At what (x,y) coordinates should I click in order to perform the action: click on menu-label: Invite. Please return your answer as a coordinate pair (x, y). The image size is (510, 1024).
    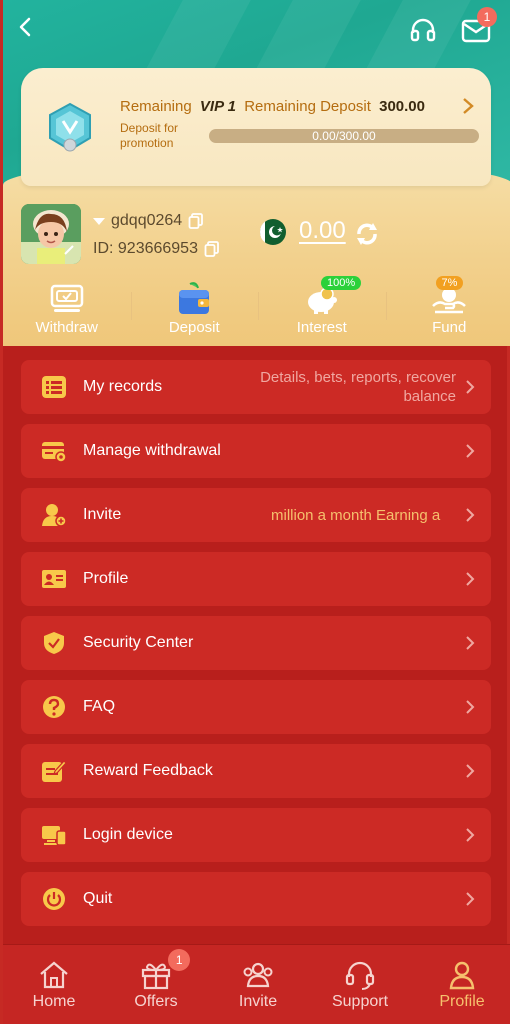
    Looking at the image, I should click on (102, 514).